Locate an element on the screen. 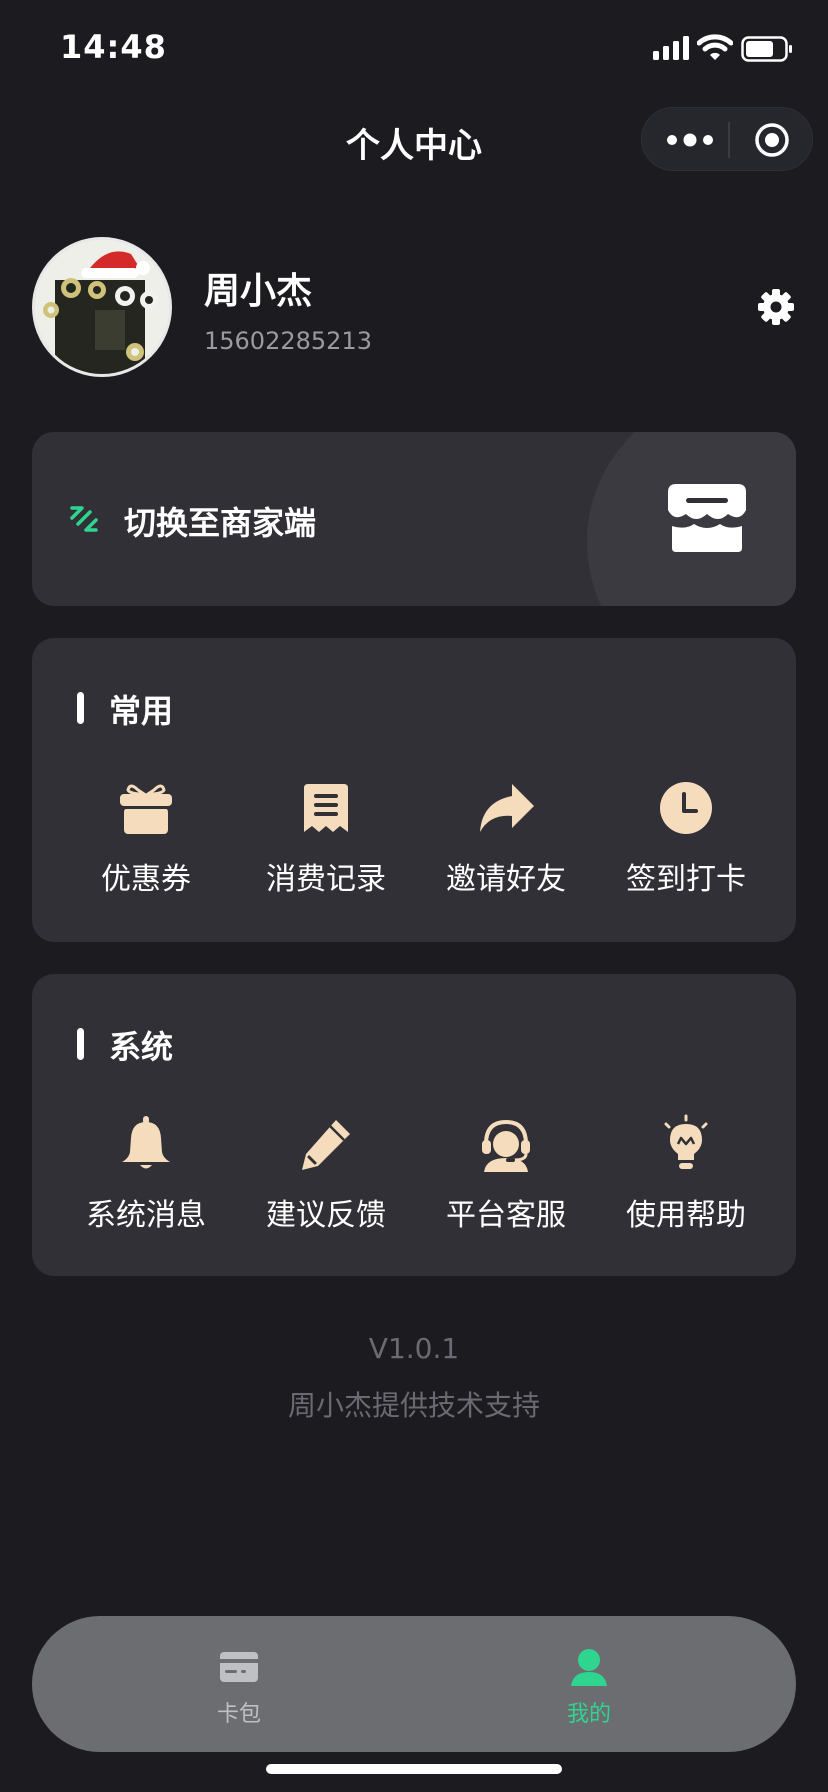  section-title: 常用 is located at coordinates (141, 711).